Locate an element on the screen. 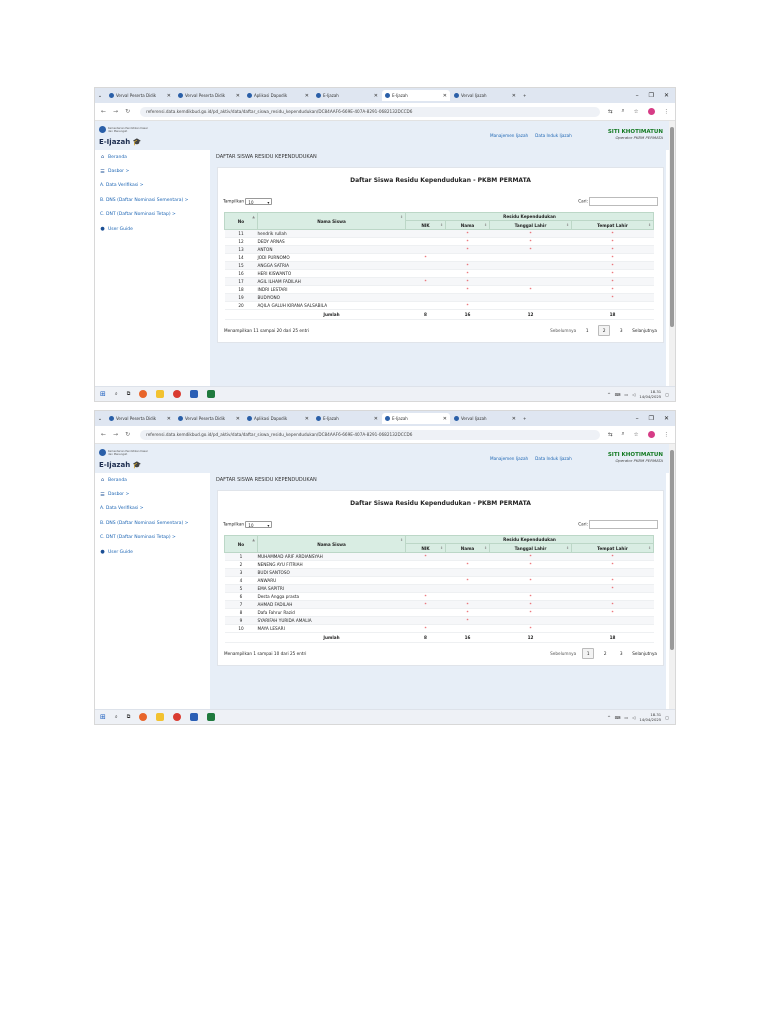 This screenshot has width=768, height=1024. notification-icon: ▢ is located at coordinates (667, 394).